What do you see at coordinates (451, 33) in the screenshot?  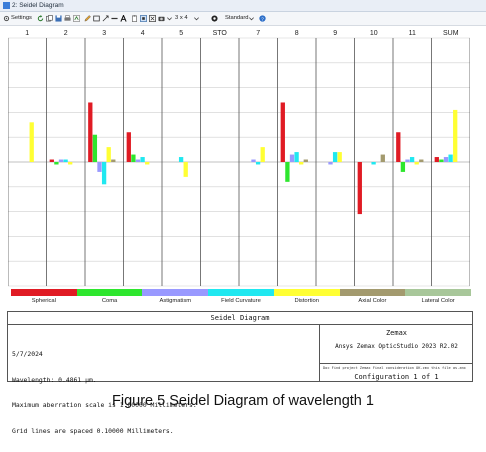 I see `category-label-sum: SUM` at bounding box center [451, 33].